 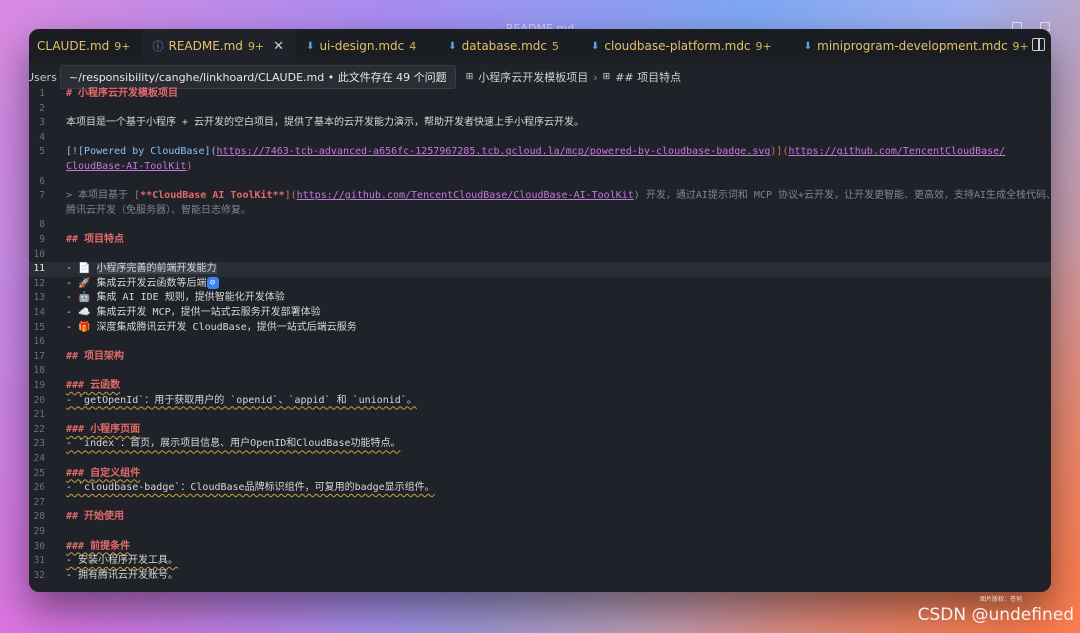 What do you see at coordinates (995, 615) in the screenshot?
I see `csdn-watermark: CSDN @undefined` at bounding box center [995, 615].